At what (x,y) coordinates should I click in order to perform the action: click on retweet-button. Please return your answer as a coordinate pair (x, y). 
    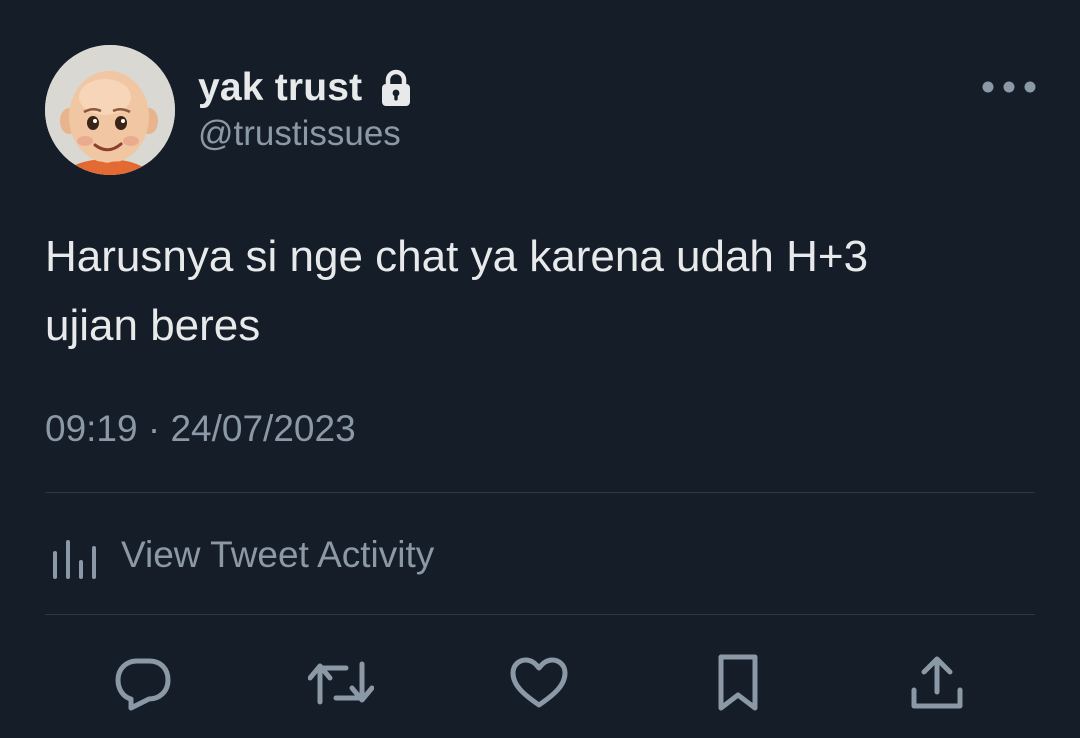
    Looking at the image, I should click on (341, 683).